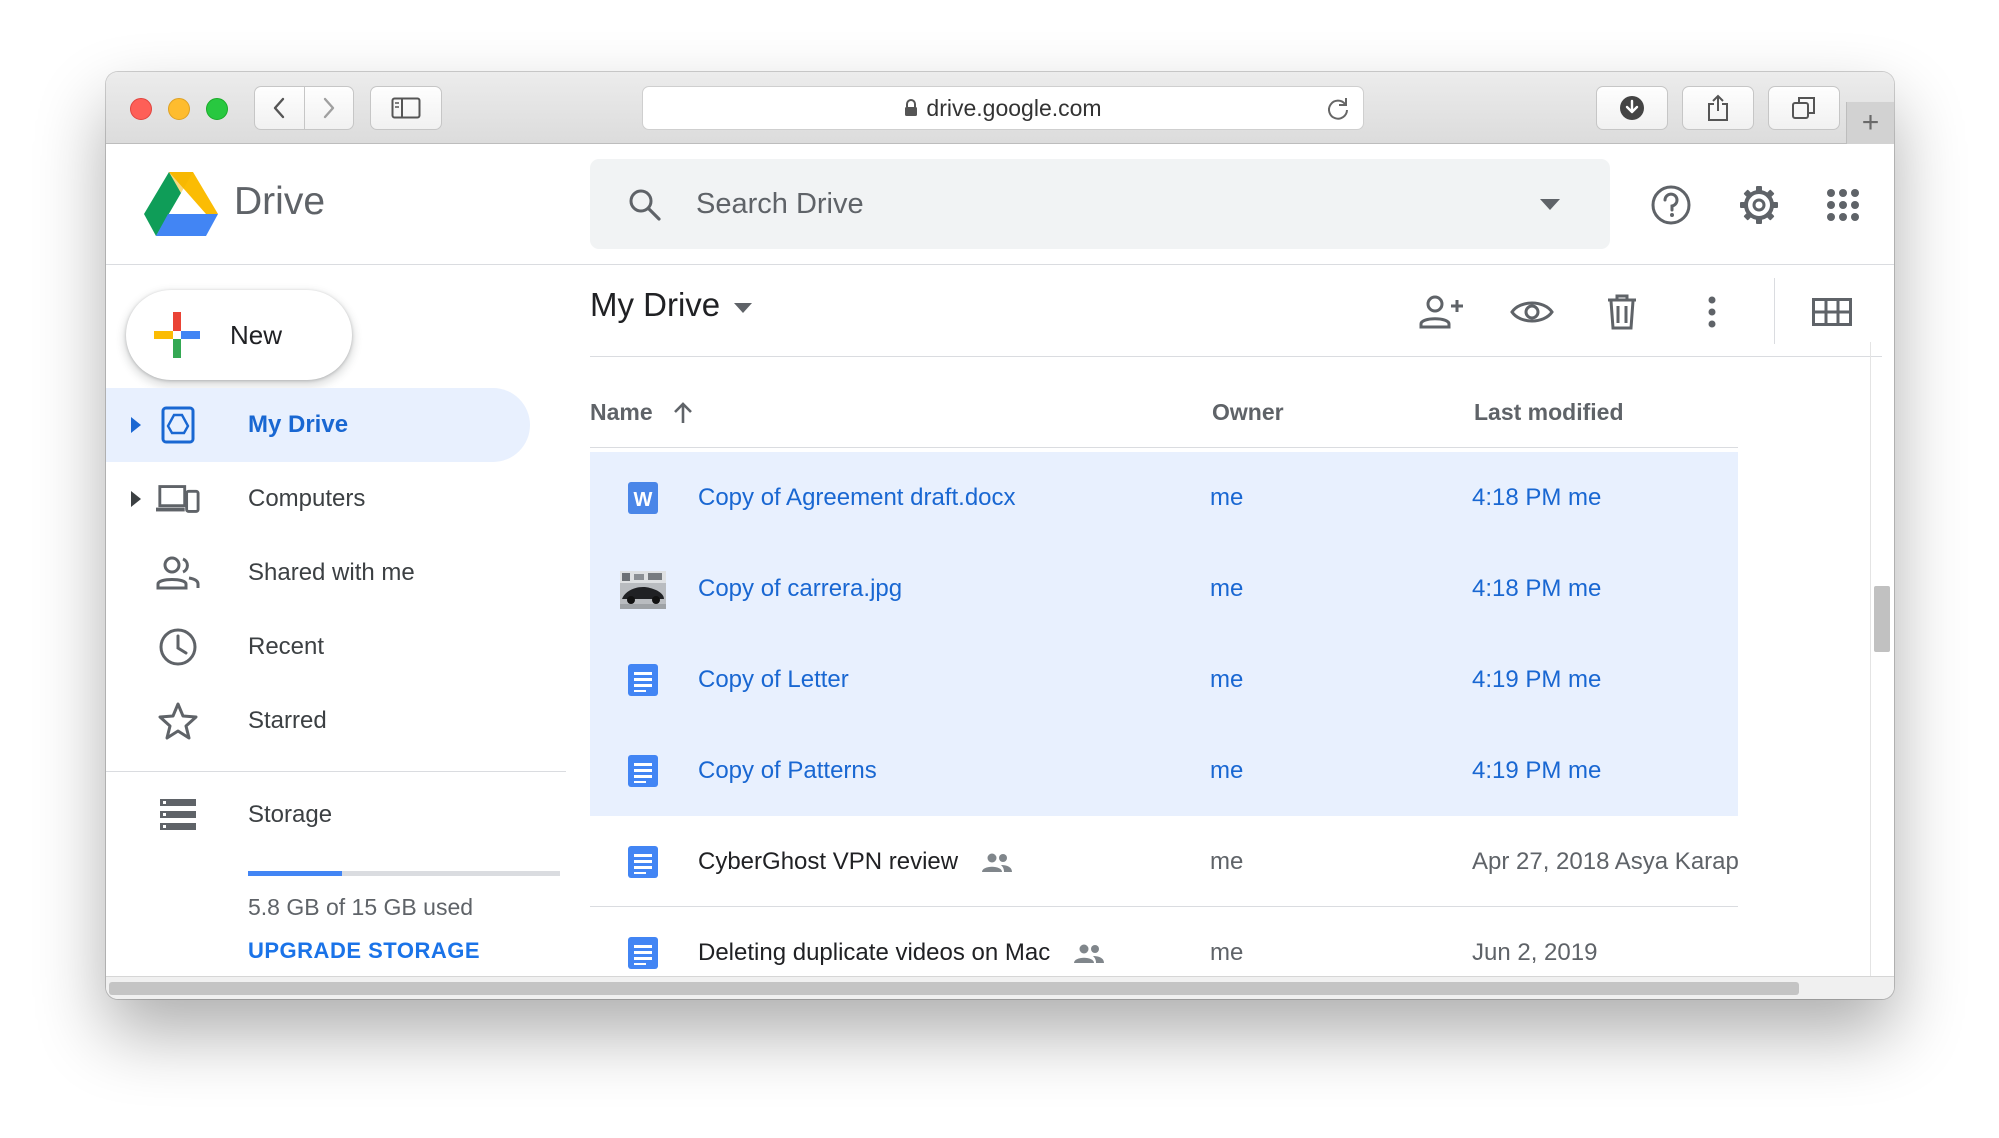  I want to click on horizontal-scrollbar-track, so click(1000, 987).